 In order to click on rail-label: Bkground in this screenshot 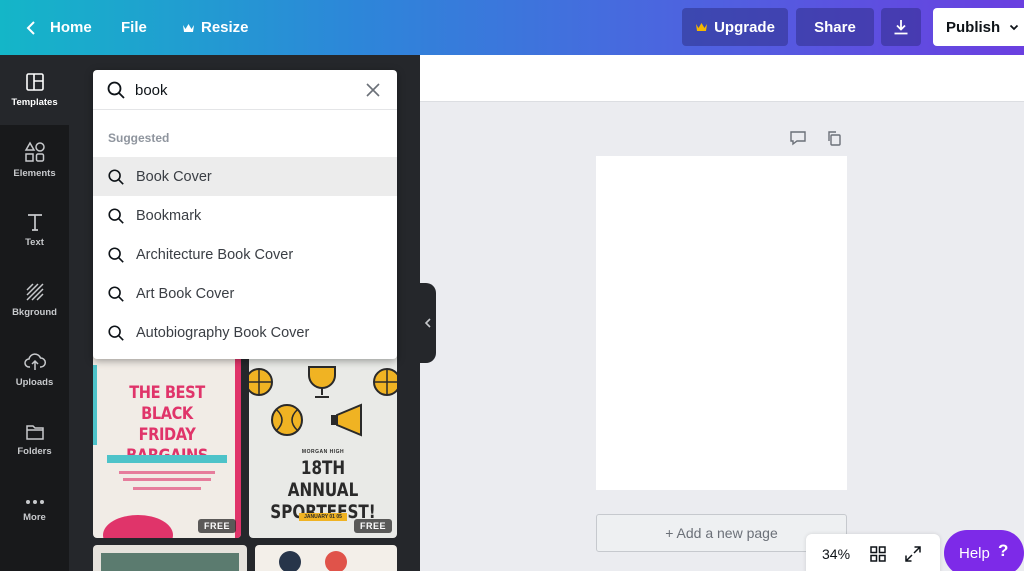, I will do `click(34, 312)`.